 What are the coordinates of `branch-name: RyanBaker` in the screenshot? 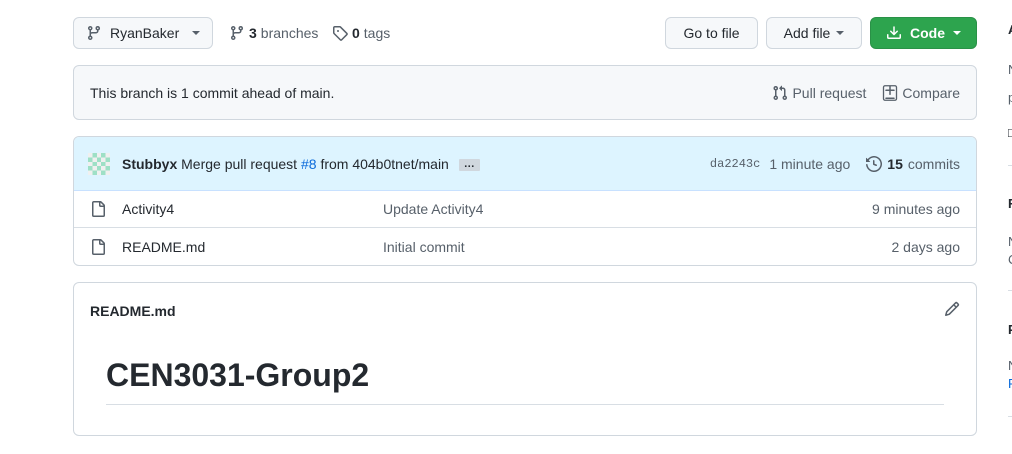 It's located at (145, 33).